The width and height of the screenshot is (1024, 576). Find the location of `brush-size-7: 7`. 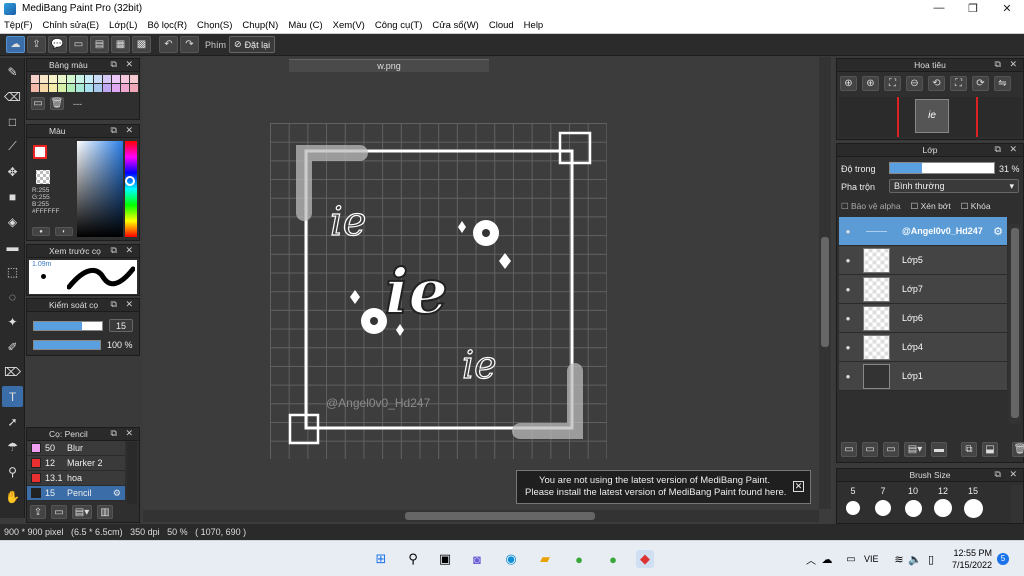

brush-size-7: 7 is located at coordinates (883, 504).